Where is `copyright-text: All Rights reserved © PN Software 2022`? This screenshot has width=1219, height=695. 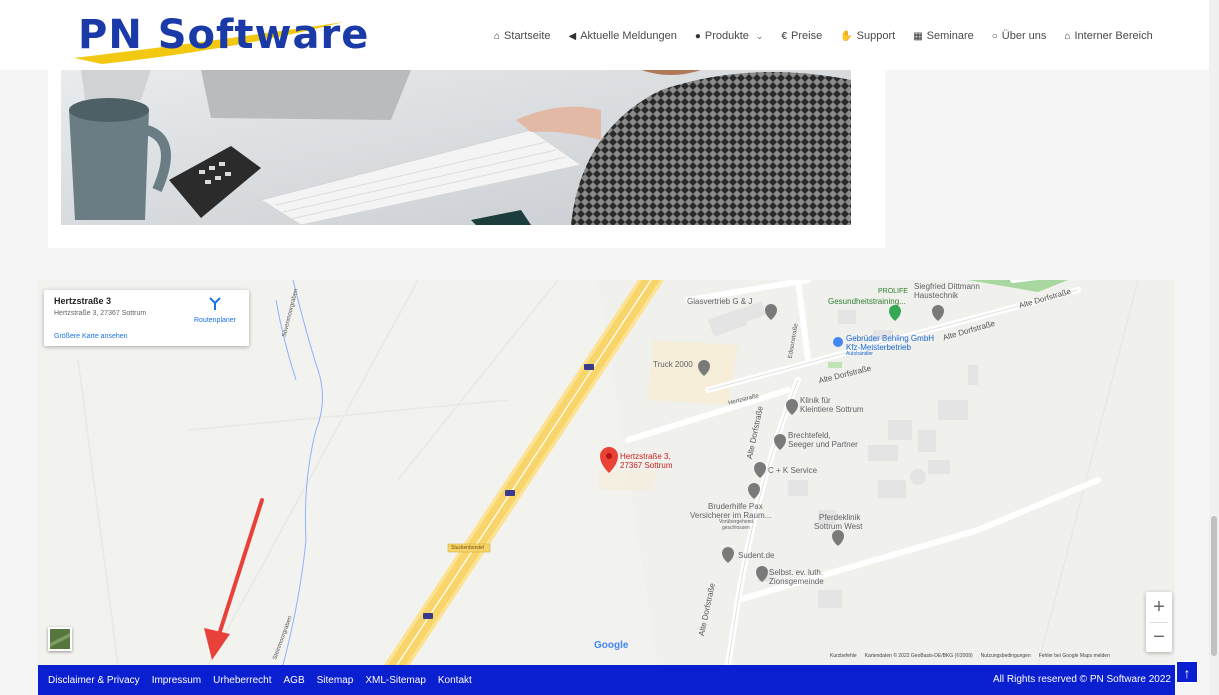
copyright-text: All Rights reserved © PN Software 2022 is located at coordinates (1081, 679).